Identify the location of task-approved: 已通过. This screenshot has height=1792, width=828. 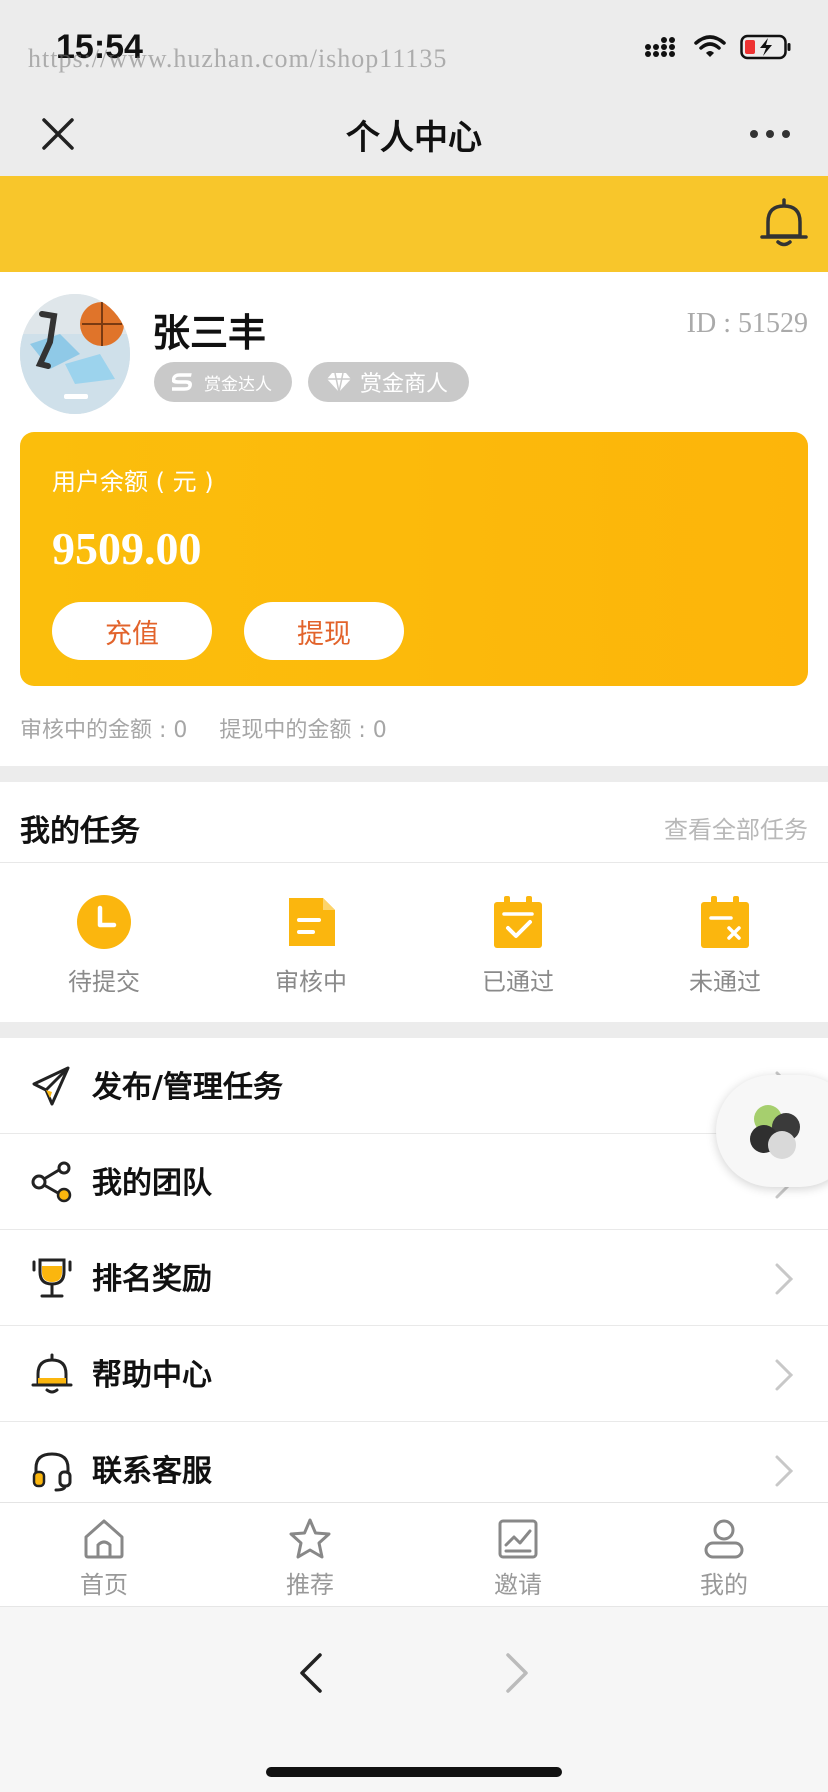
(518, 949).